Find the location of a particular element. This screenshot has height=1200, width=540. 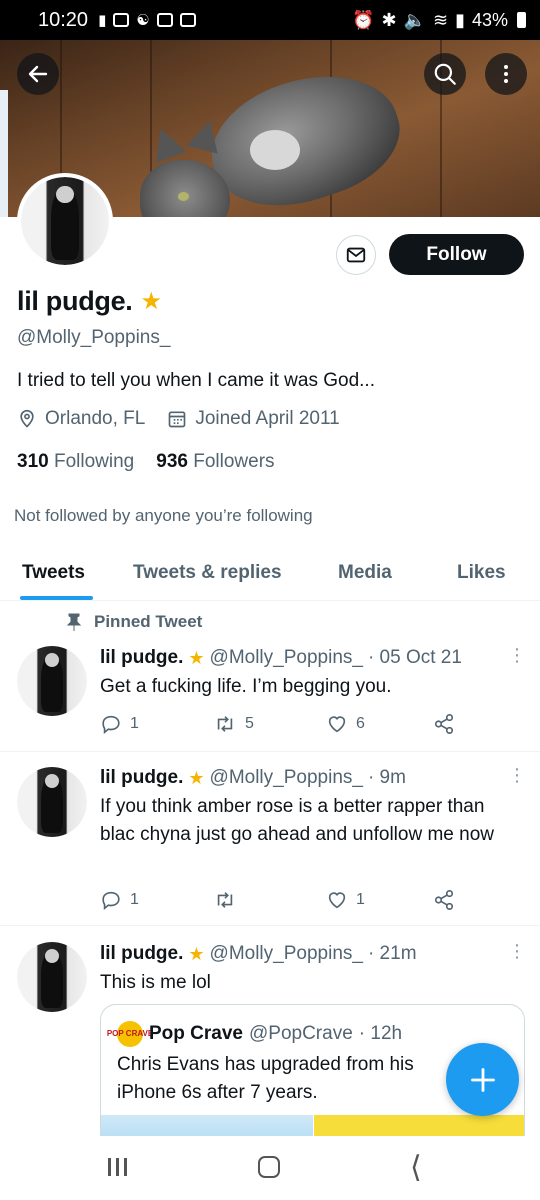

system-navigation-bar: ⟨ is located at coordinates (270, 1168).